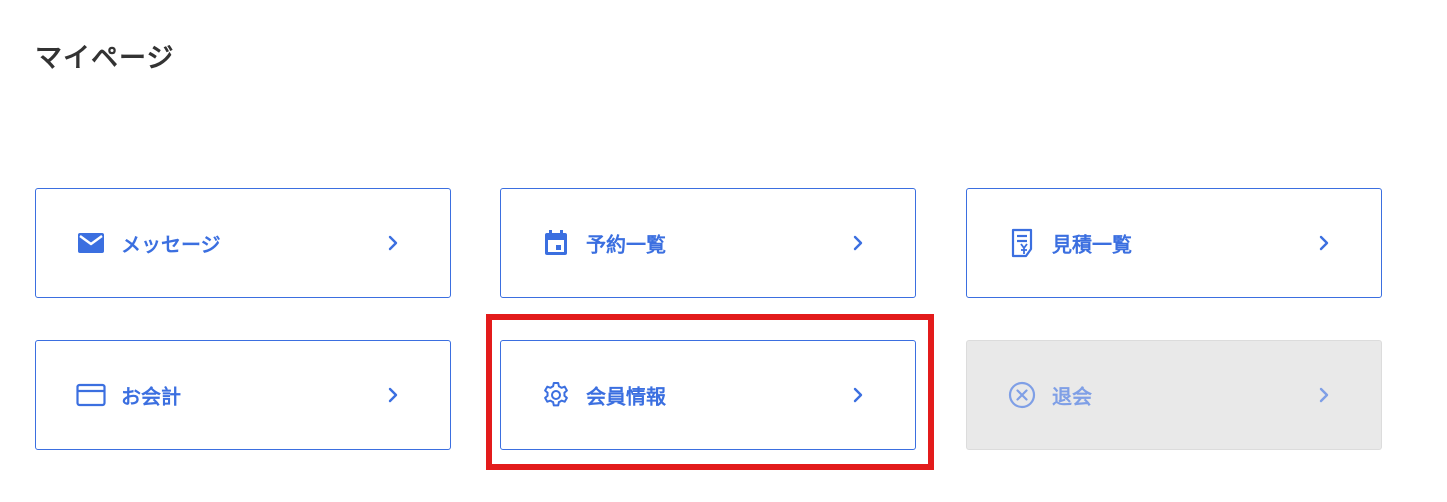 The height and width of the screenshot is (502, 1447). What do you see at coordinates (1174, 243) in the screenshot?
I see `menu-card-estimates: 見積一覧` at bounding box center [1174, 243].